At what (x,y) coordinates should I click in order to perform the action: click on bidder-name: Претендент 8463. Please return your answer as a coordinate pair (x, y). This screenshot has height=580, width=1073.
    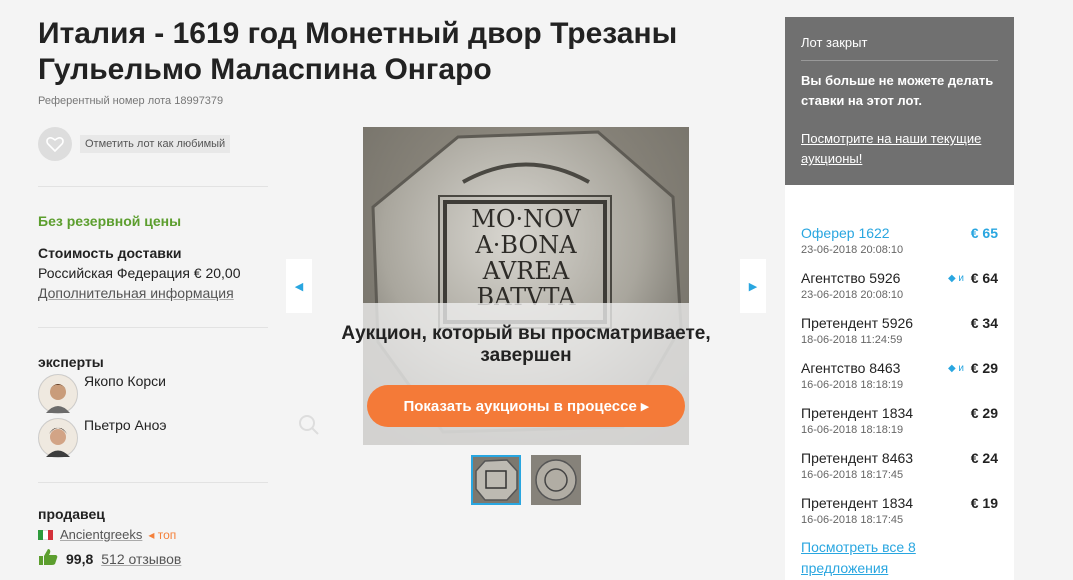
    Looking at the image, I should click on (857, 458).